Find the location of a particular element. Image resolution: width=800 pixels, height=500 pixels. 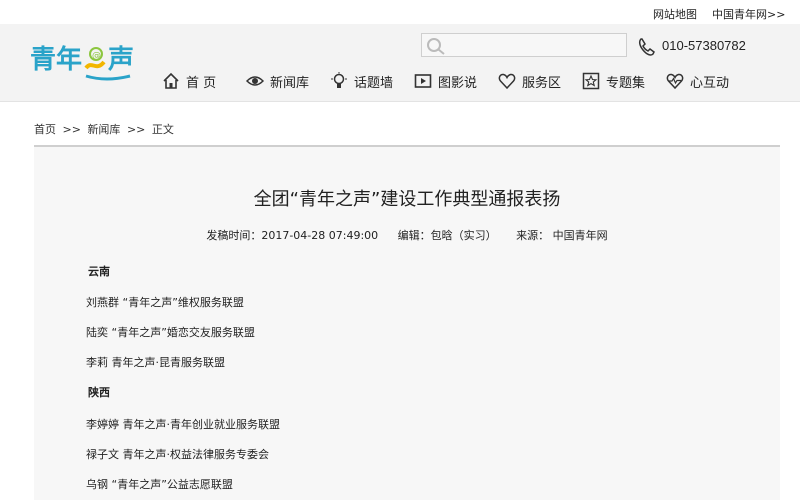

article-title: 全团“青年之声”建设工作典型通报表扬 is located at coordinates (407, 199).